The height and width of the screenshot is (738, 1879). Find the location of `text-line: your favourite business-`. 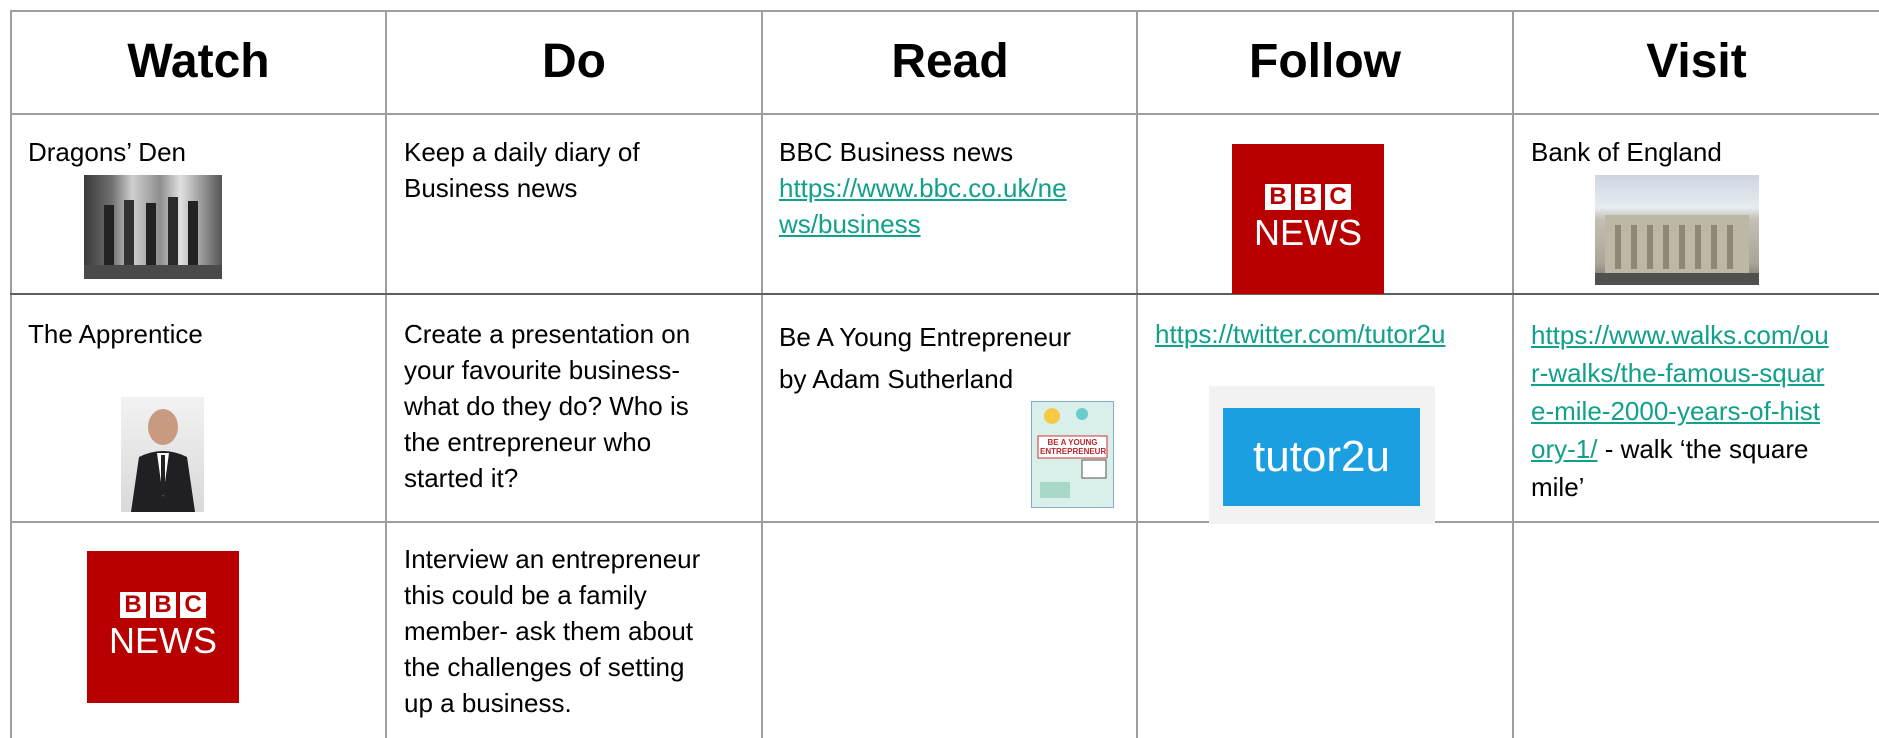

text-line: your favourite business- is located at coordinates (542, 370).